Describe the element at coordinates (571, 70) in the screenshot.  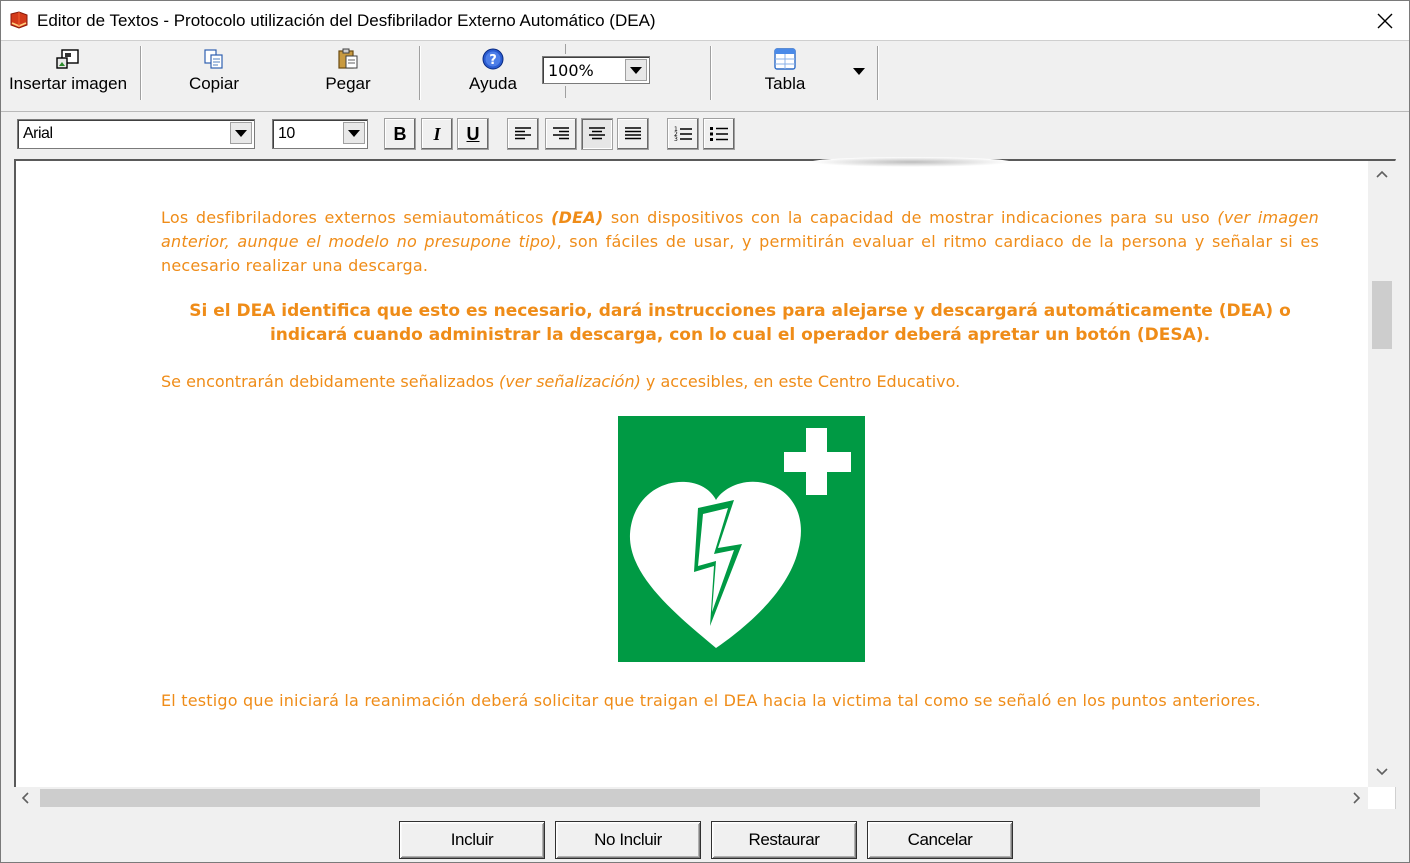
I see `zoom-value: 100%` at that location.